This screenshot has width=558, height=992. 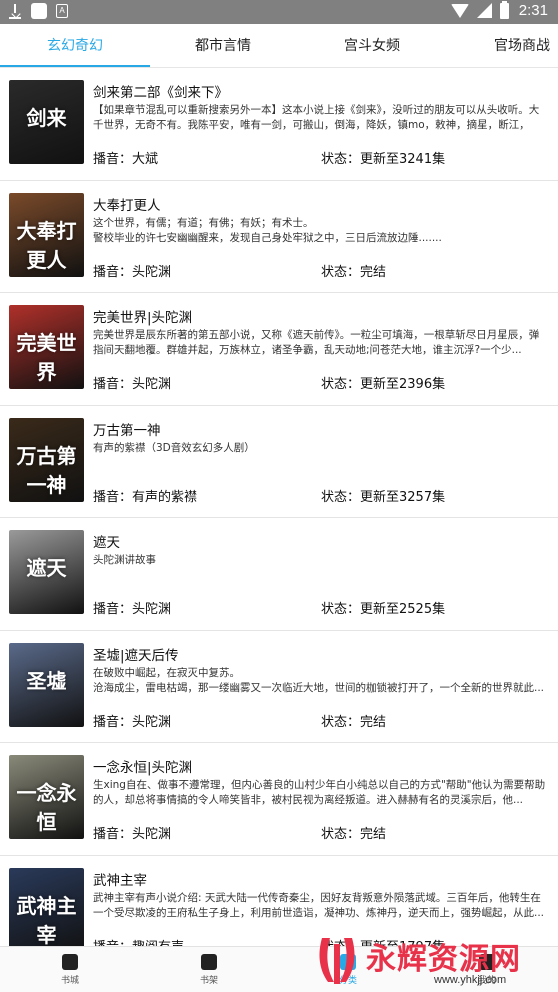 What do you see at coordinates (208, 981) in the screenshot?
I see `nav-bookshelf-label: 书架` at bounding box center [208, 981].